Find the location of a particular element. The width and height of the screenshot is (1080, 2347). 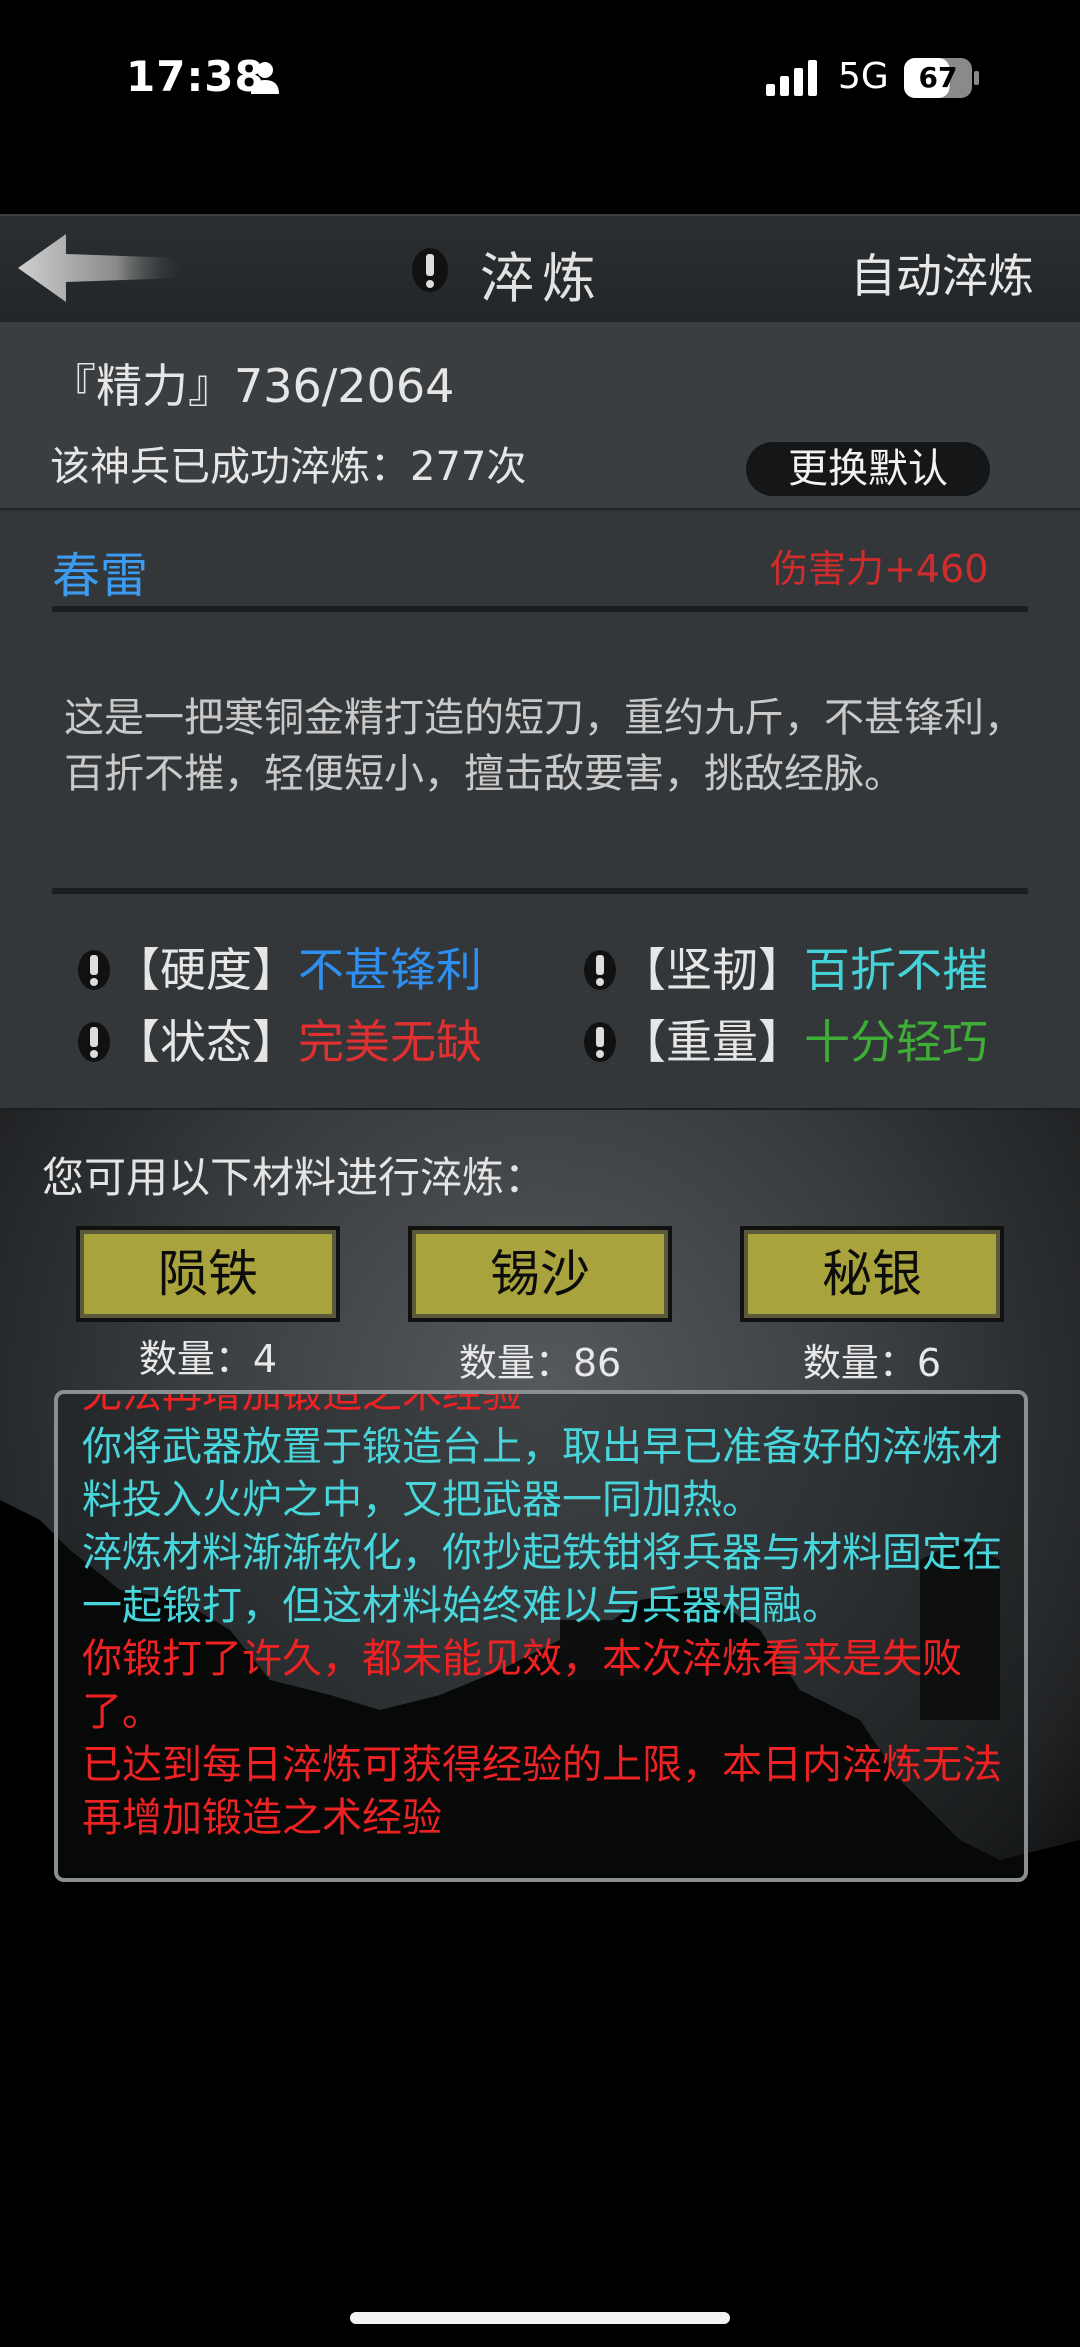

material-count: 数量：4 is located at coordinates (208, 1359).